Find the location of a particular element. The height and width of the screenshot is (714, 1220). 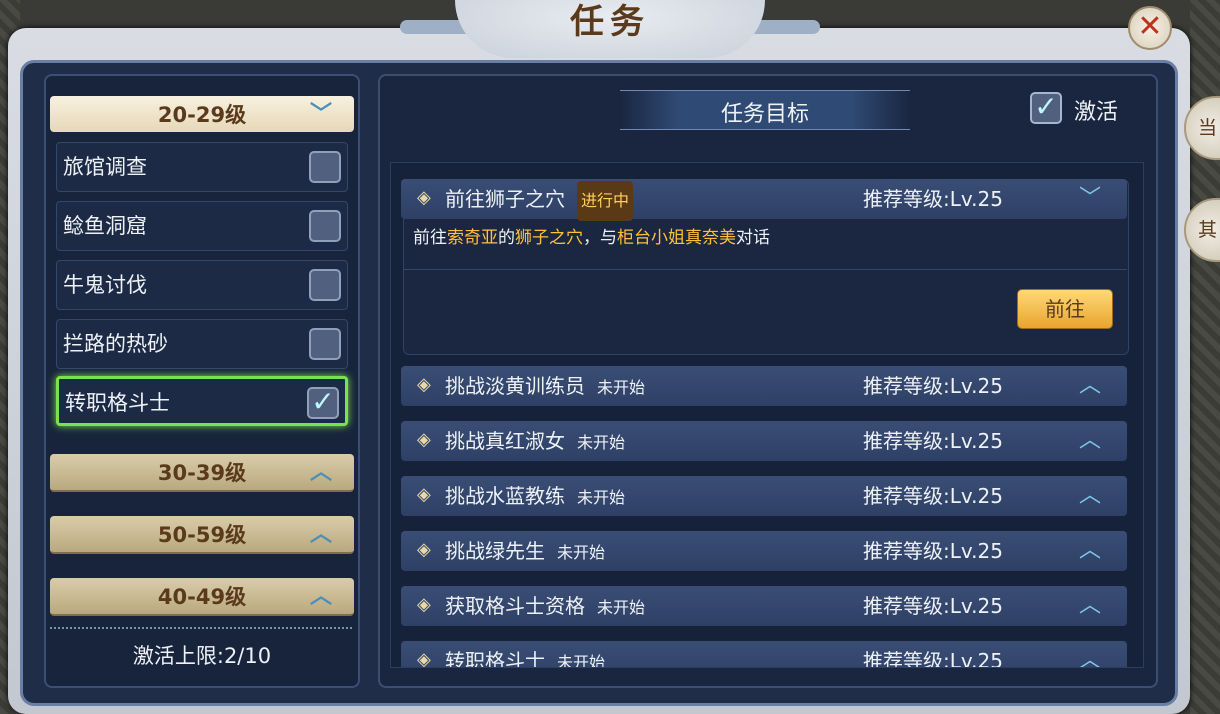

group-label: 40-49级 is located at coordinates (202, 597).